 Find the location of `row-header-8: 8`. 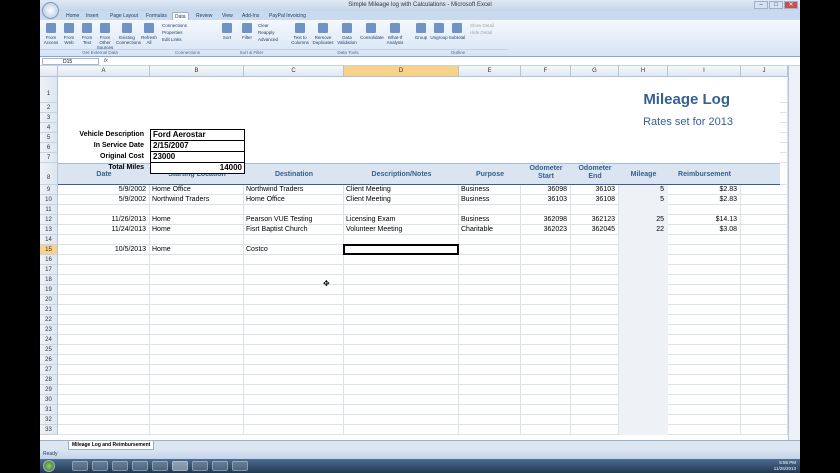

row-header-8: 8 is located at coordinates (49, 174).